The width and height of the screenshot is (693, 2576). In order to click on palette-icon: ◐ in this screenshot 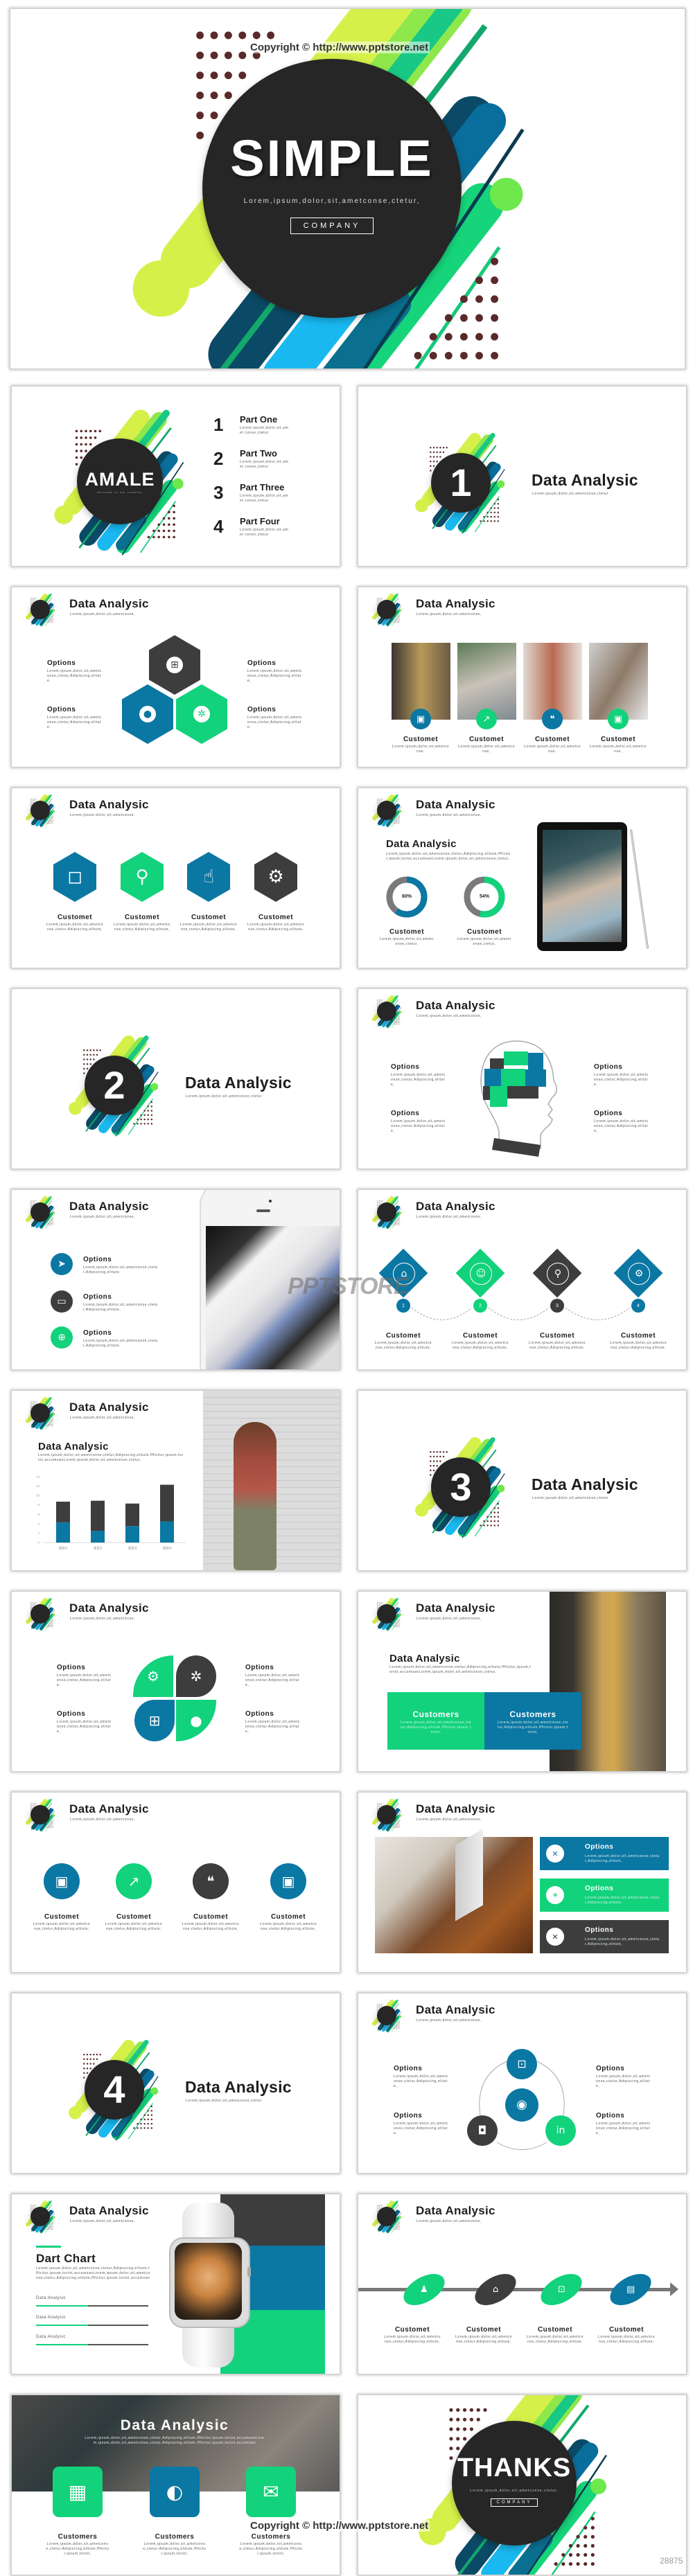, I will do `click(175, 2491)`.